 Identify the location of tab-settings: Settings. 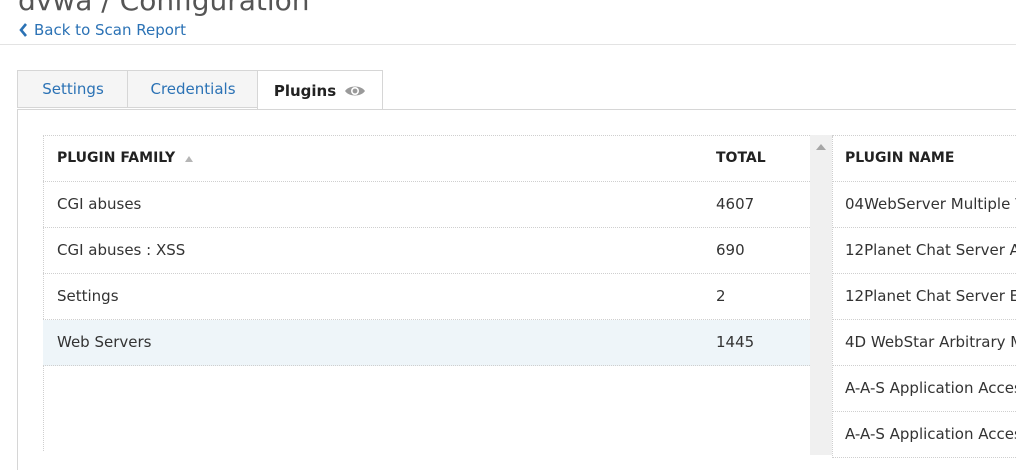
(72, 89).